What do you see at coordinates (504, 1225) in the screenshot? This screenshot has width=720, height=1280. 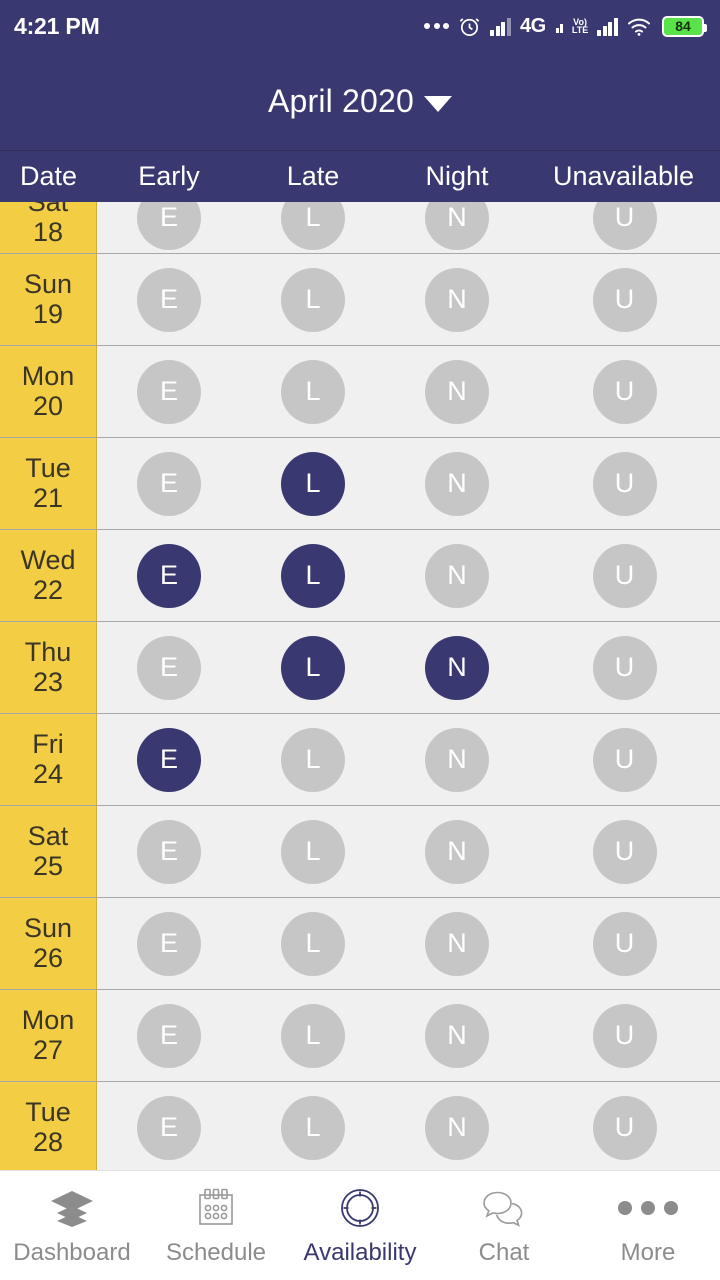 I see `nav-item-chat: Chat` at bounding box center [504, 1225].